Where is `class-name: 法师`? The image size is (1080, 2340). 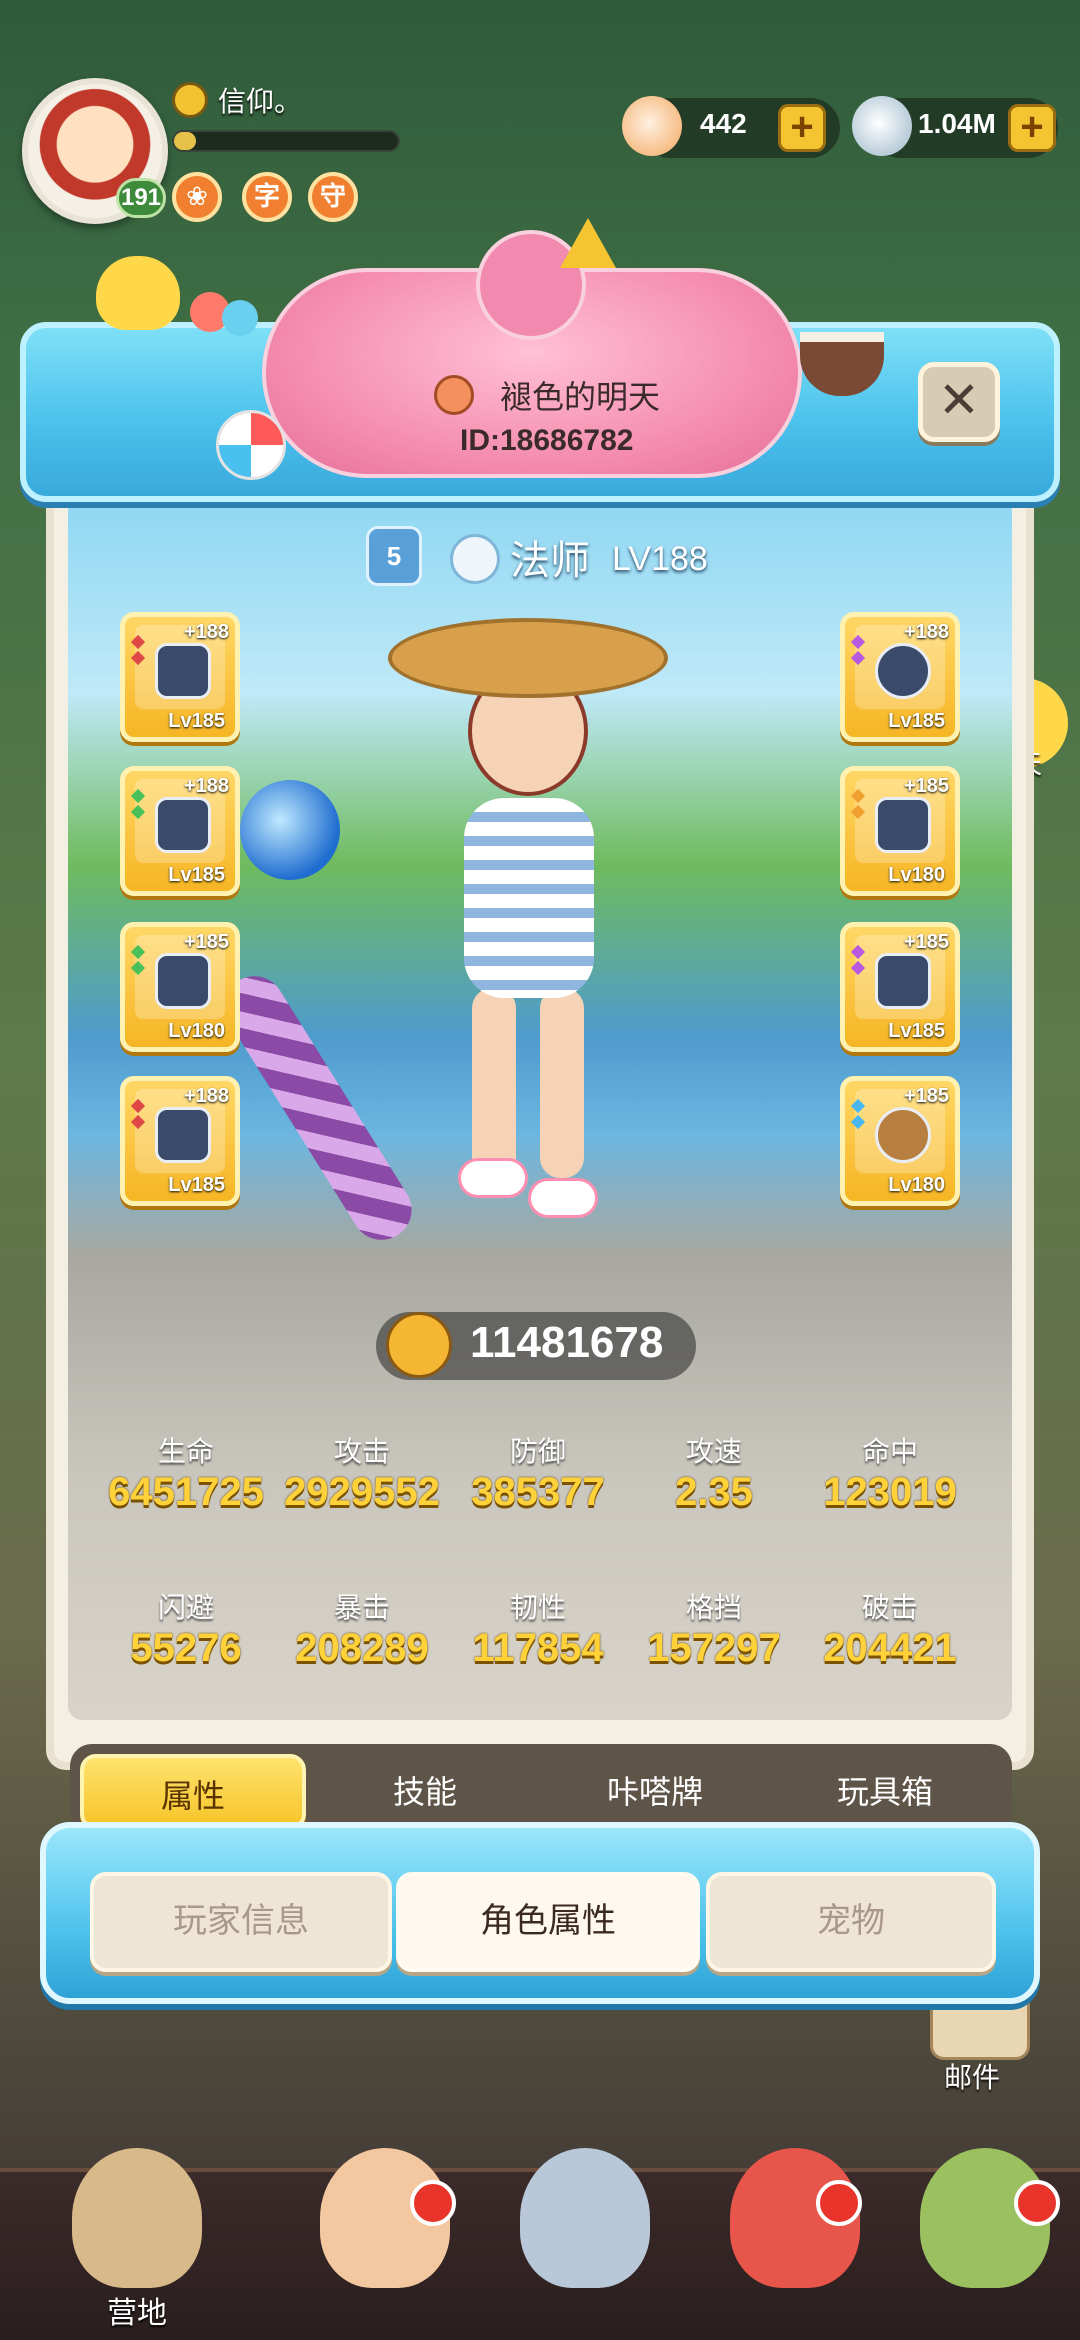 class-name: 法师 is located at coordinates (550, 561).